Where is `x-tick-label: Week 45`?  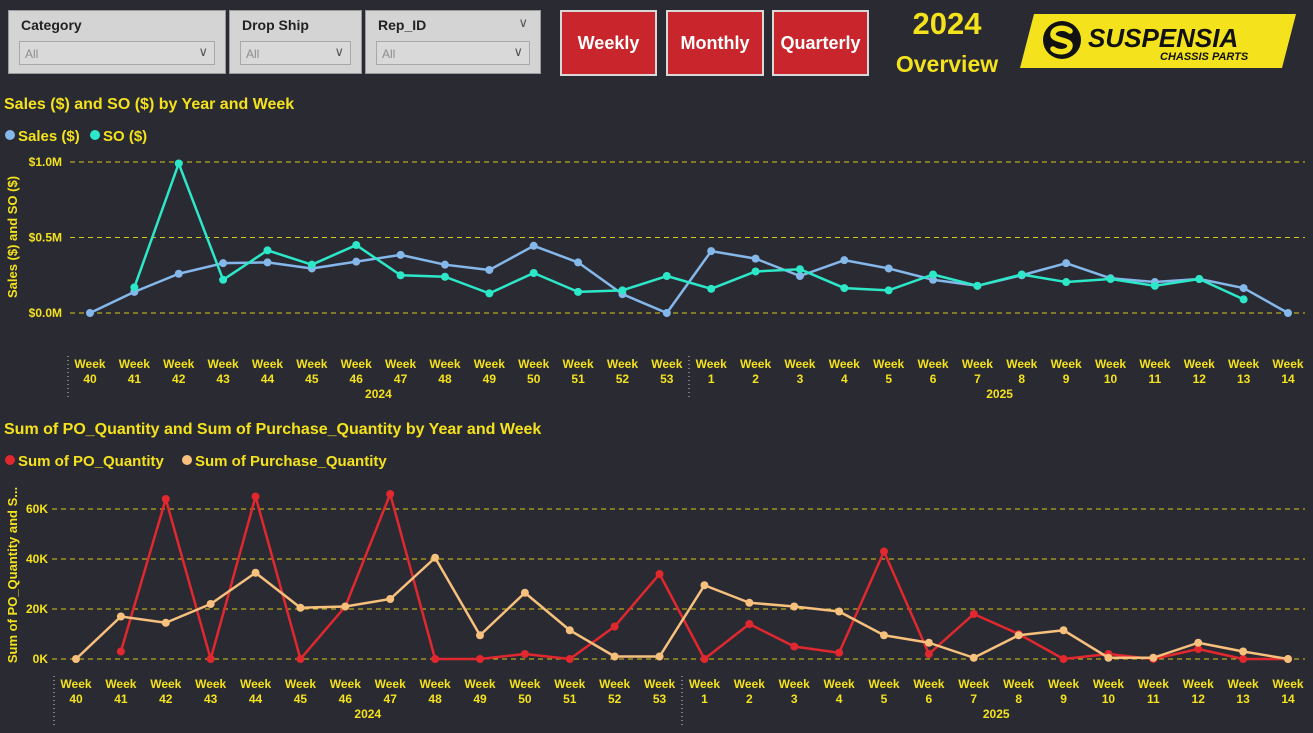
x-tick-label: Week 45 is located at coordinates (300, 691).